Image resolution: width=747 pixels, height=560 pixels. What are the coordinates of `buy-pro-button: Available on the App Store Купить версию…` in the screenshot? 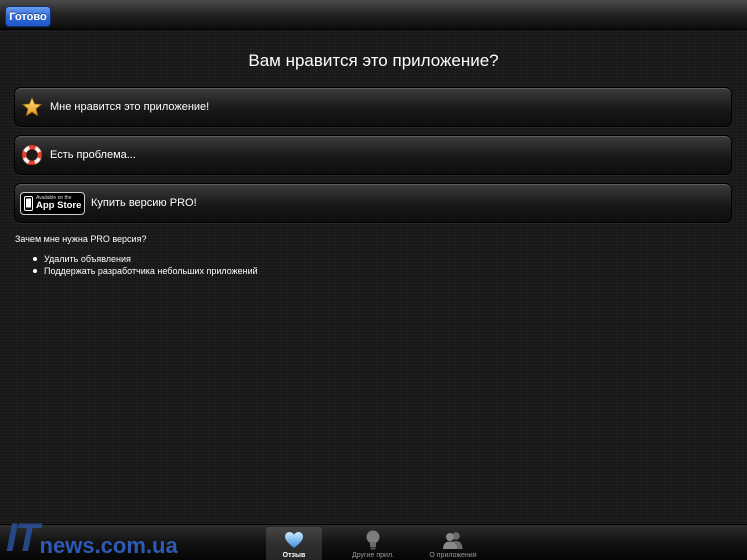 It's located at (373, 203).